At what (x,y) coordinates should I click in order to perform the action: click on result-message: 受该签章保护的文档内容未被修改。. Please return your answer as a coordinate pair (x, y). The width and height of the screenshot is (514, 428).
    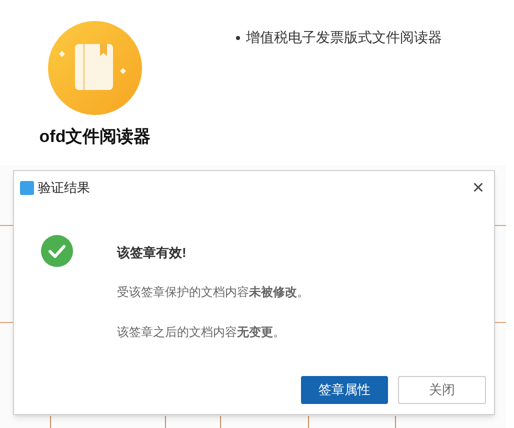
    Looking at the image, I should click on (213, 292).